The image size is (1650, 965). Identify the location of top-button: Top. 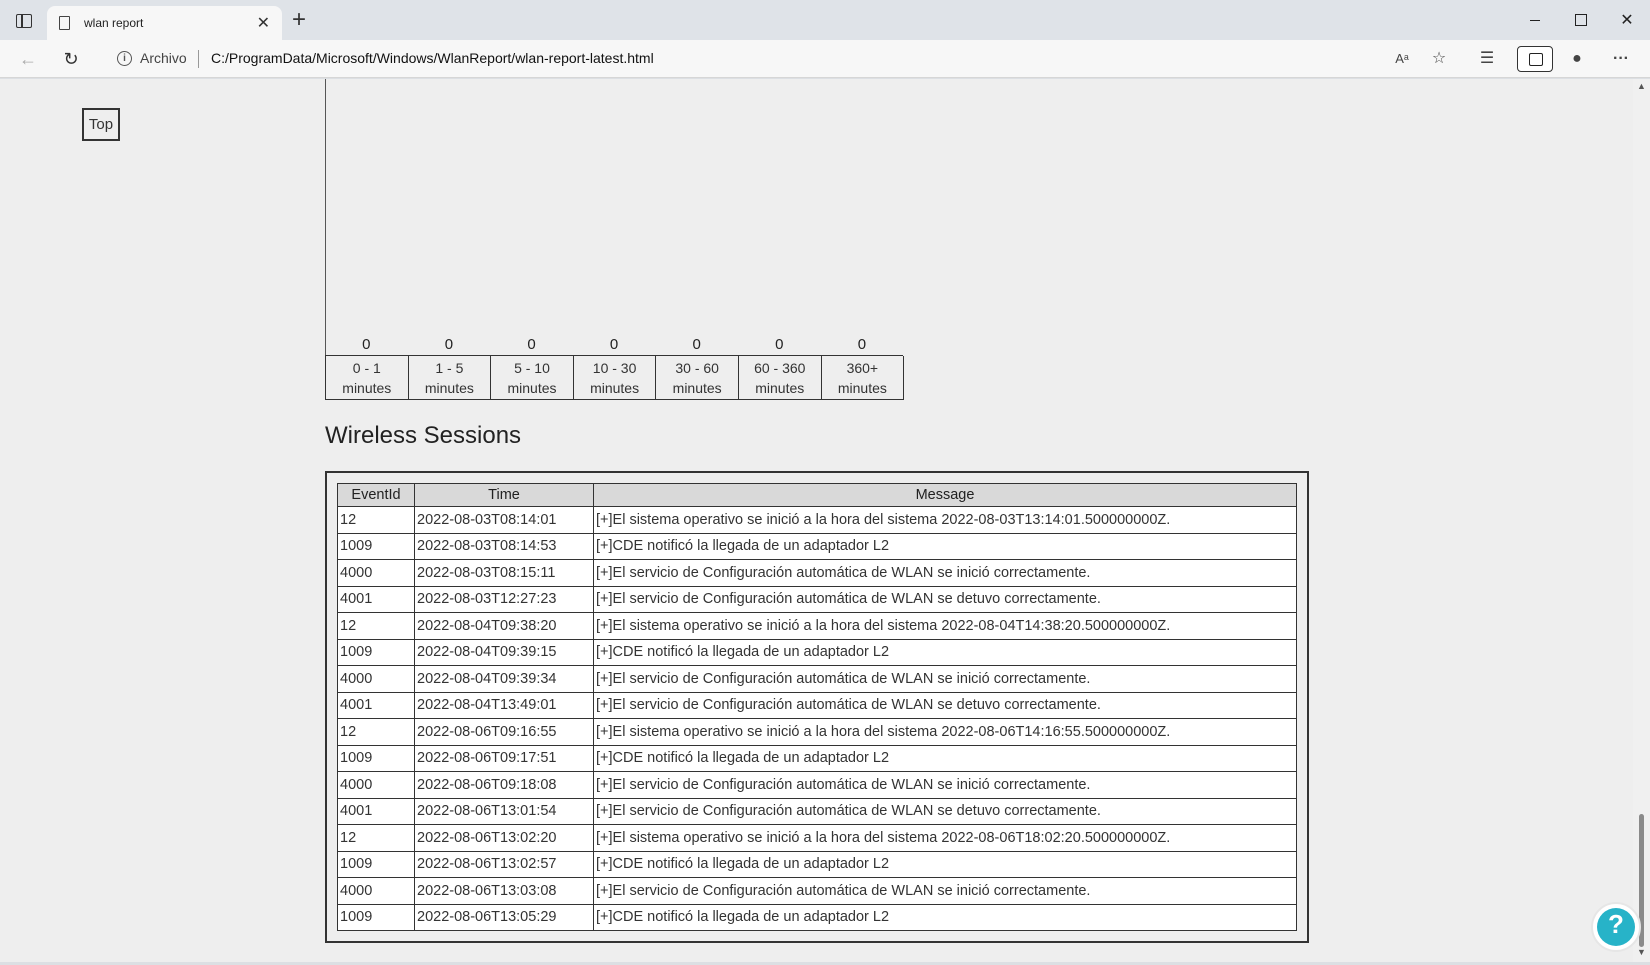
(101, 124).